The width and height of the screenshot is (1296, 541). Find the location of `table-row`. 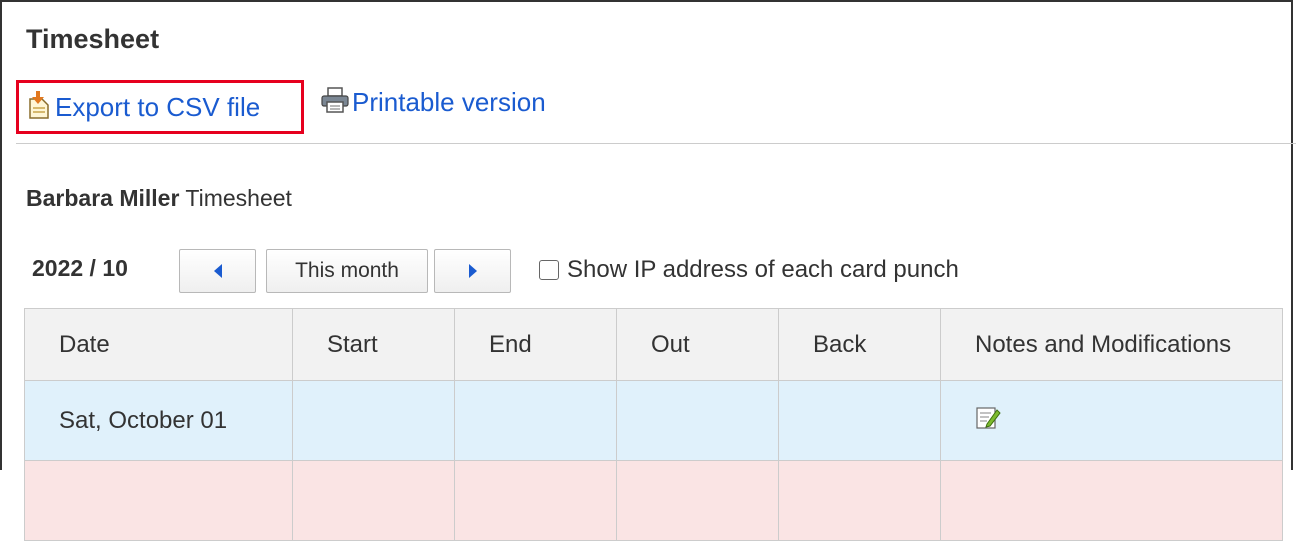

table-row is located at coordinates (653, 500).